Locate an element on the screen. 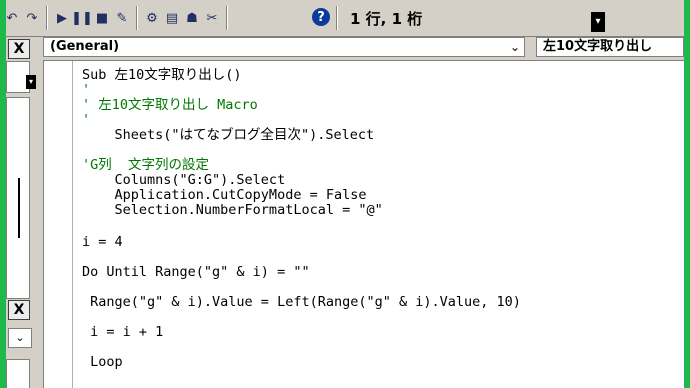  margin-indicator-bar is located at coordinates (72, 224).